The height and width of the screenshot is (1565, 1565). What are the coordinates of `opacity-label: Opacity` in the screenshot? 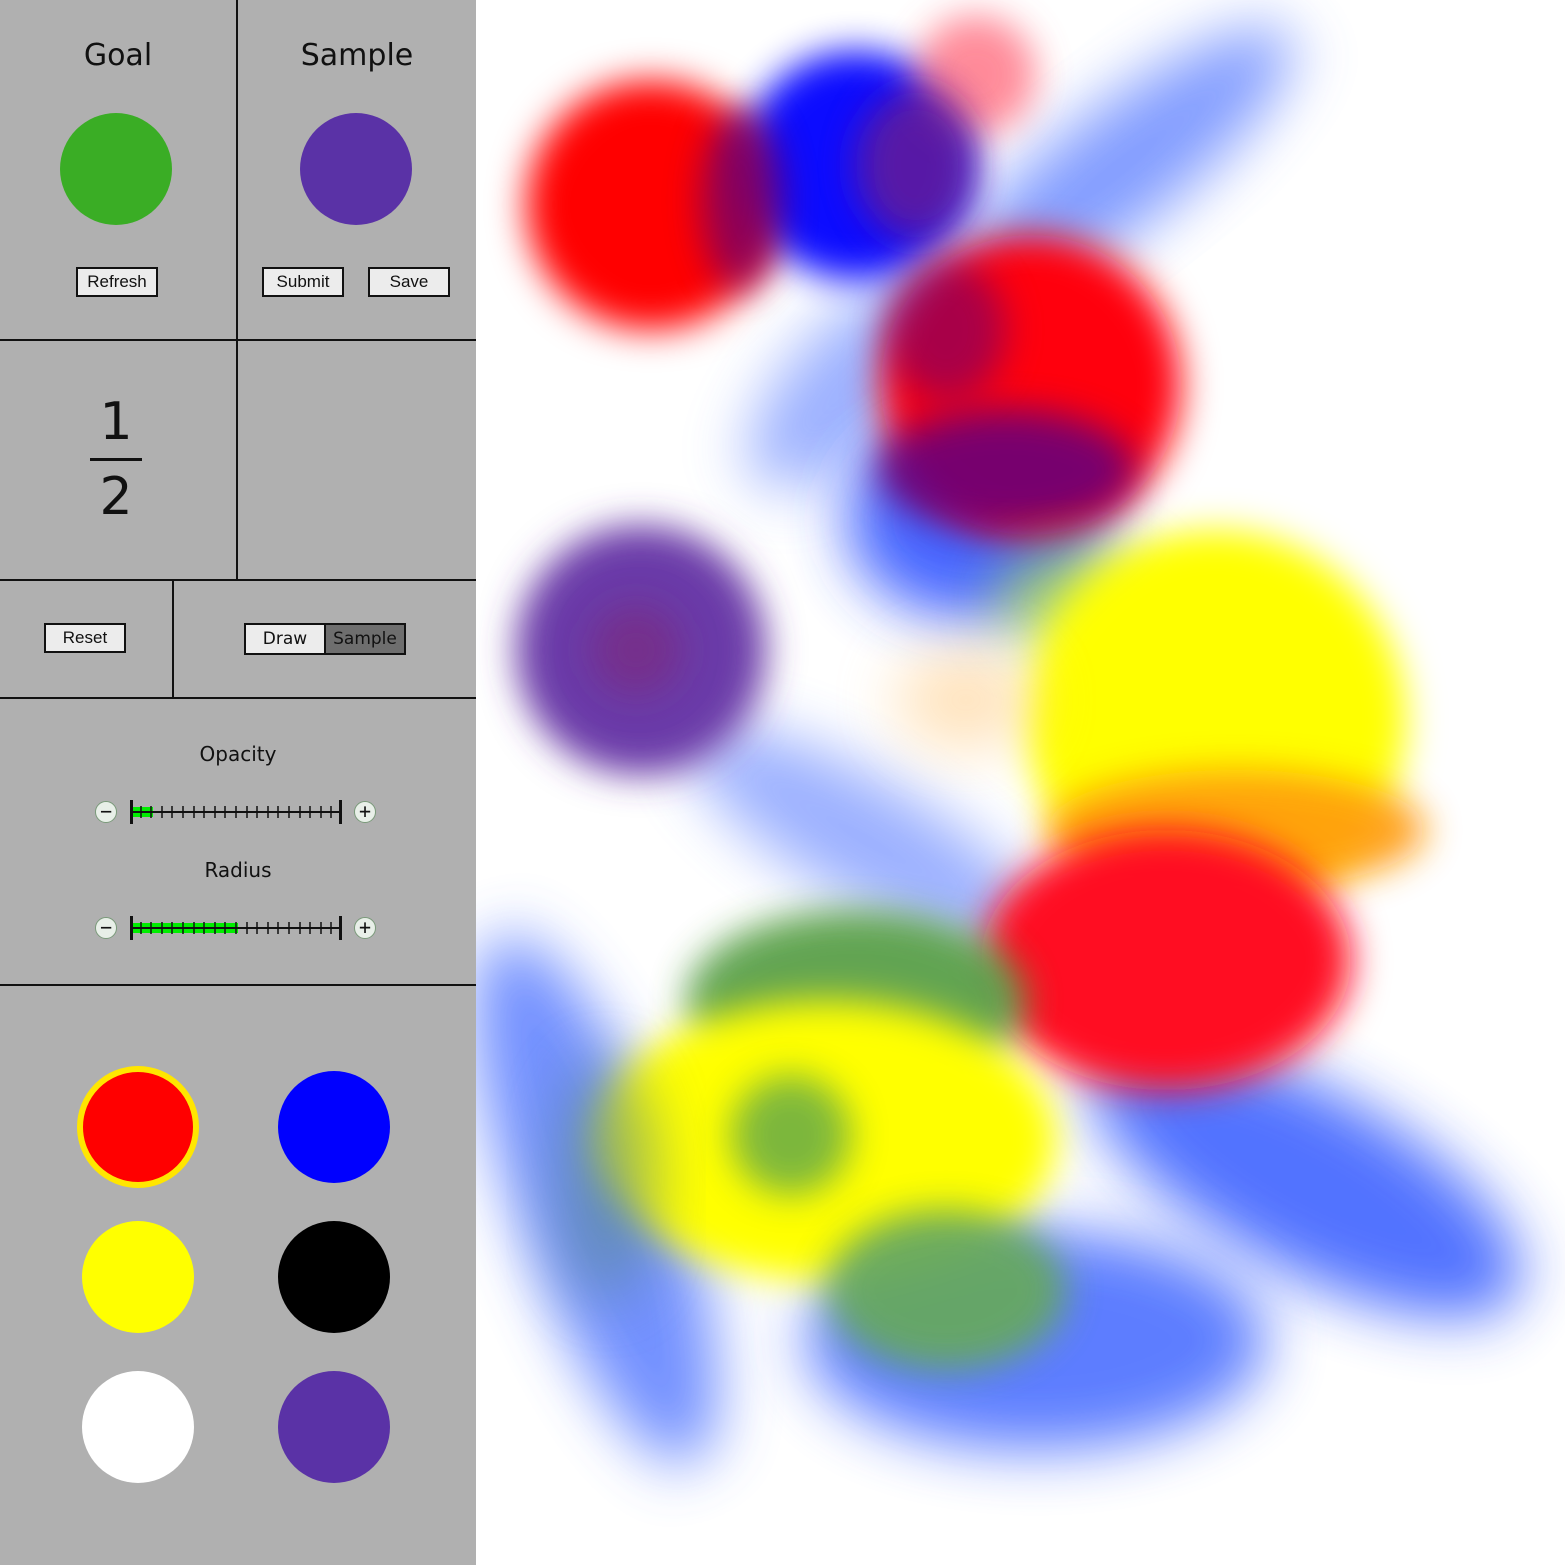 It's located at (238, 754).